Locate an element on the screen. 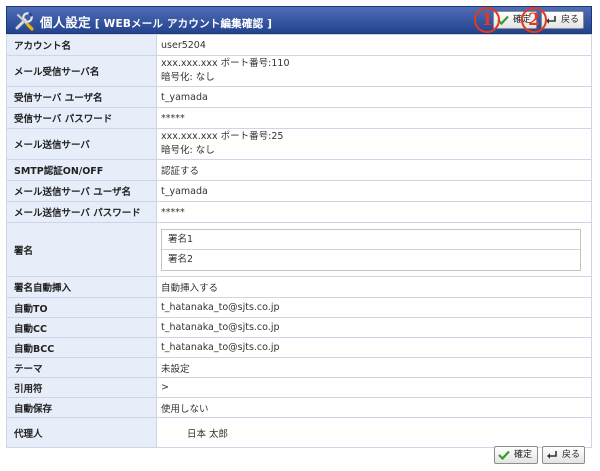 The height and width of the screenshot is (471, 600). row-label: メール送信サーバ ユーザ名 is located at coordinates (81, 191).